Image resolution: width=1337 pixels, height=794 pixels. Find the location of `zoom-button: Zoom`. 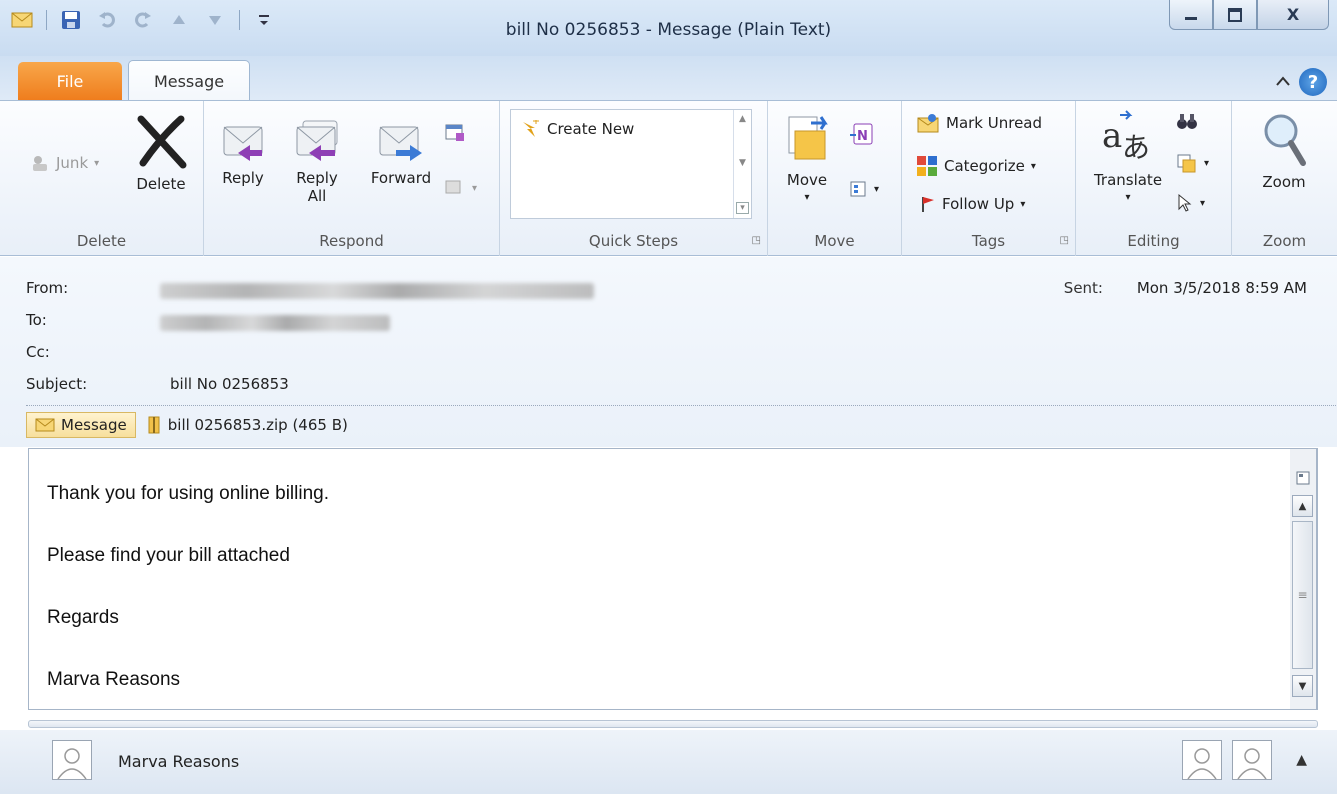

zoom-button: Zoom is located at coordinates (1284, 150).